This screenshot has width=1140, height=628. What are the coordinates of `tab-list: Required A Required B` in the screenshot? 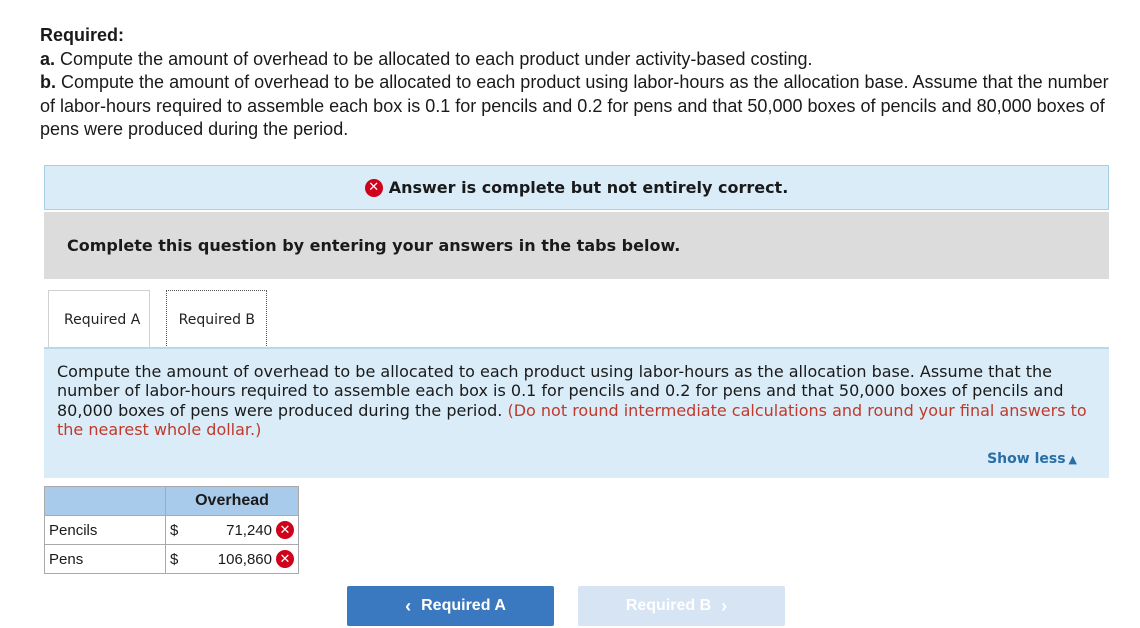 It's located at (156, 319).